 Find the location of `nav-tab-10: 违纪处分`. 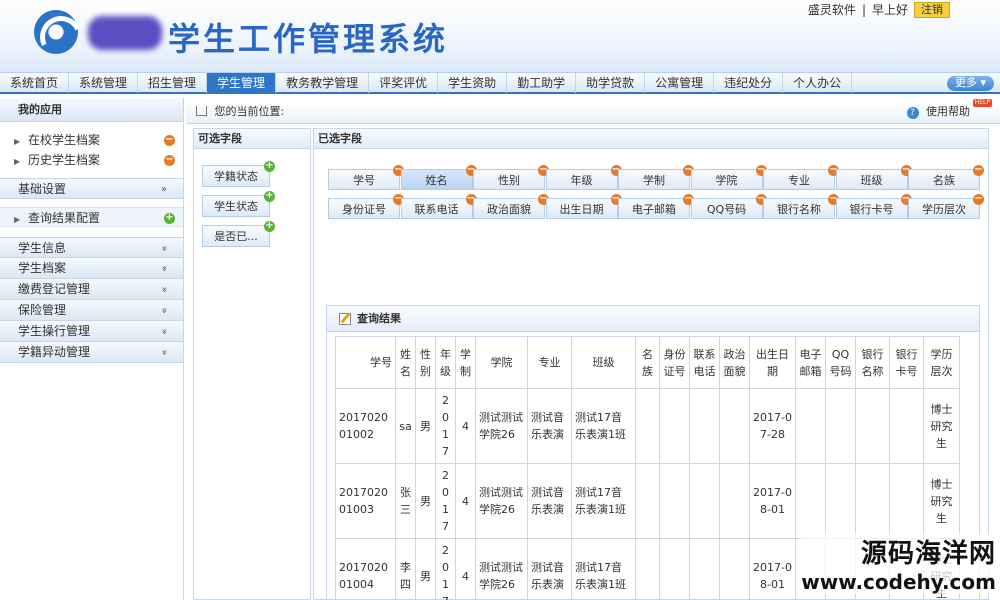

nav-tab-10: 违纪处分 is located at coordinates (749, 82).